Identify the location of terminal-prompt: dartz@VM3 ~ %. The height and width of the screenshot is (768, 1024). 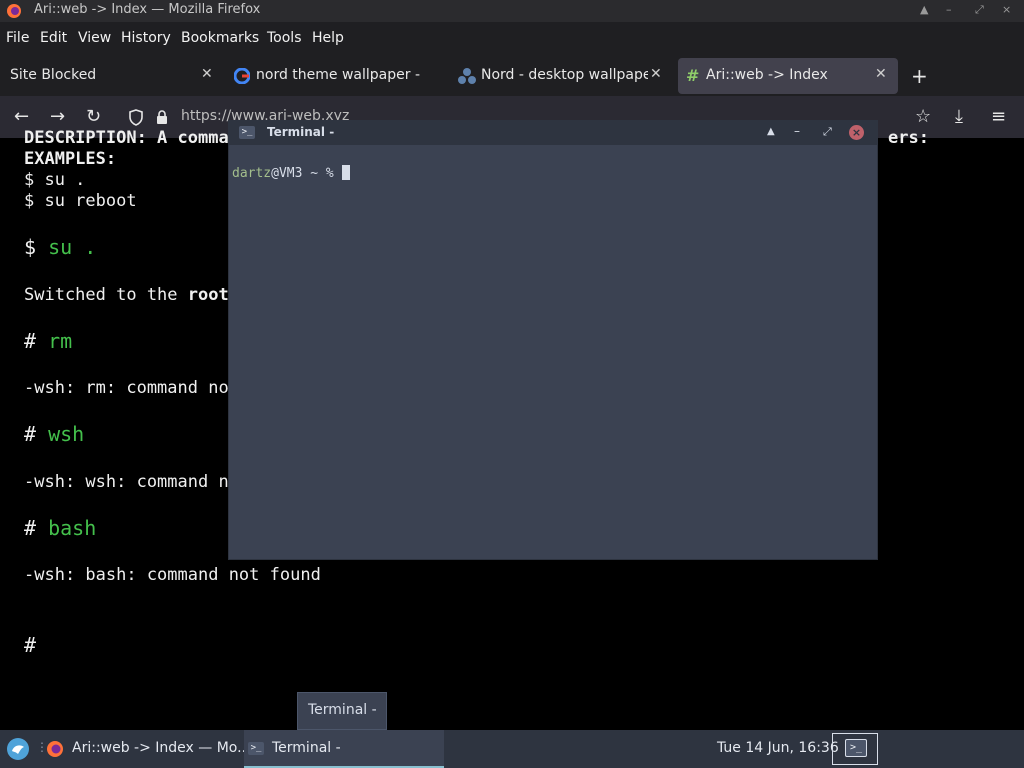
(291, 173).